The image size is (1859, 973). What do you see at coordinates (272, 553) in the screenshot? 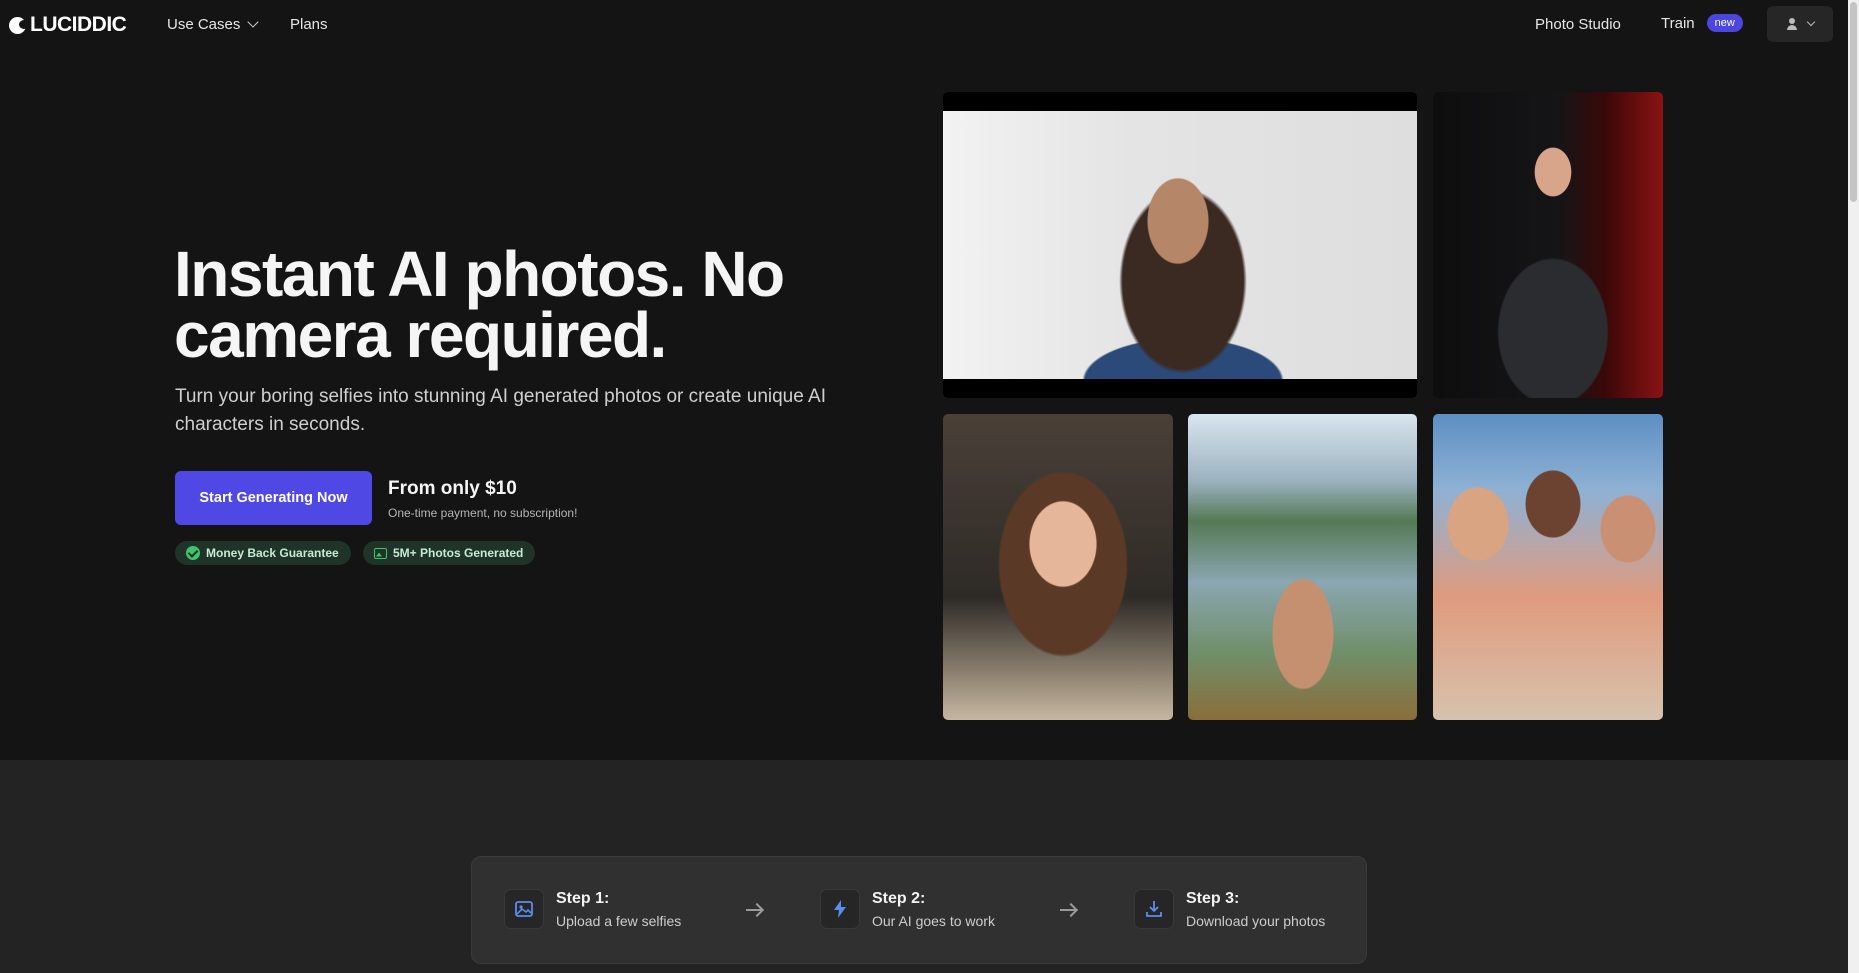
I see `money-back-label: Money Back Guarantee` at bounding box center [272, 553].